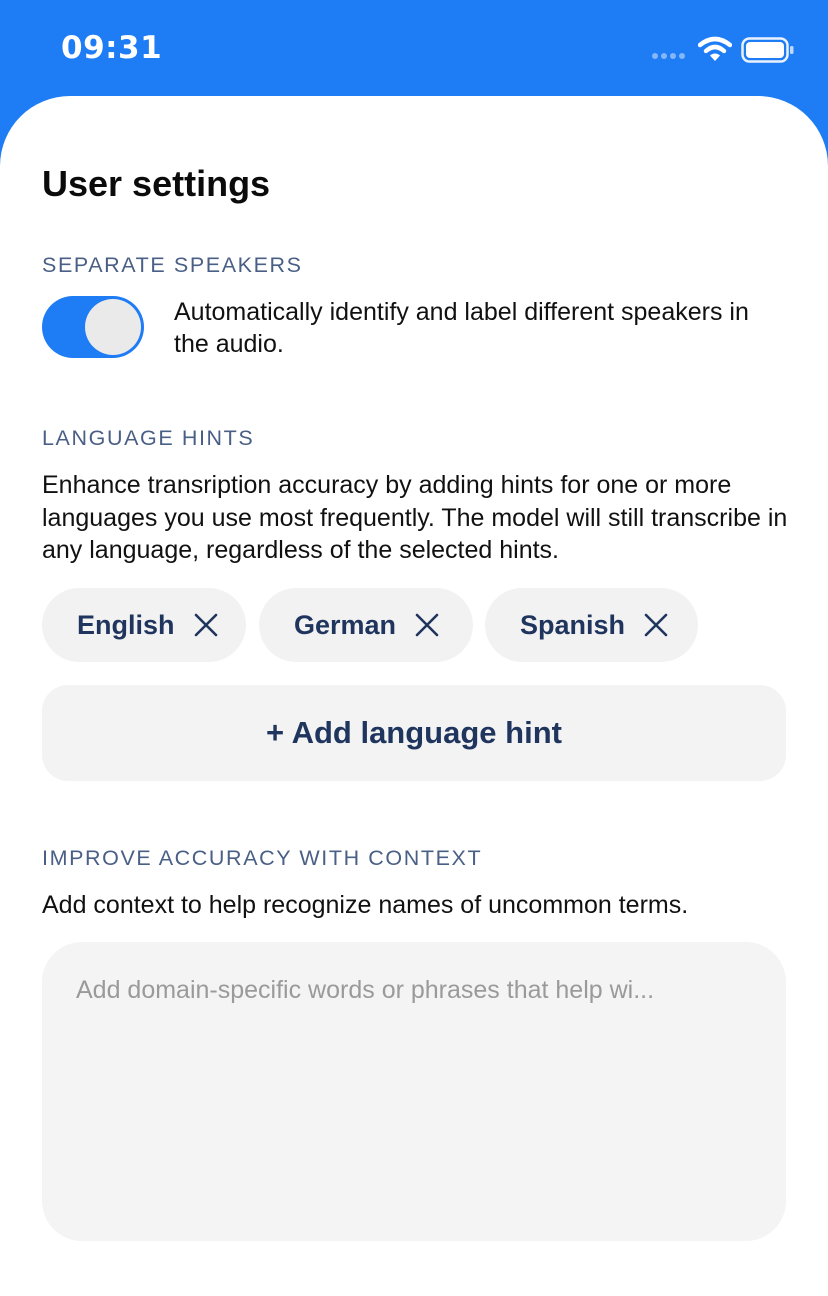 The height and width of the screenshot is (1296, 828). I want to click on chip-spanish: Spanish, so click(591, 625).